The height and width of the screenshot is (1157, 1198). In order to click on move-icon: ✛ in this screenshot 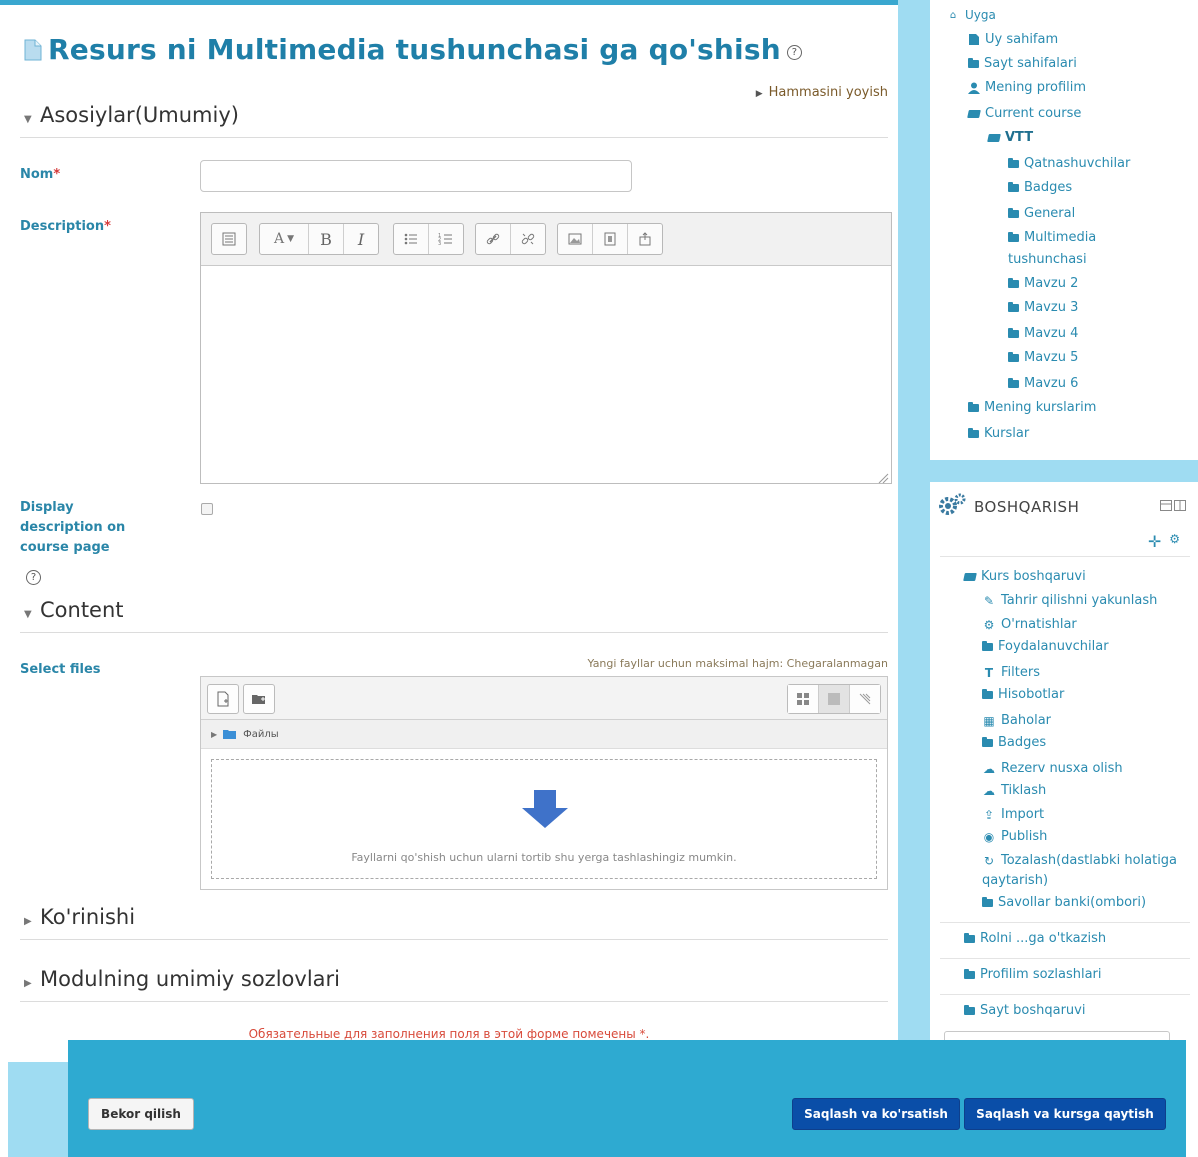, I will do `click(1154, 541)`.